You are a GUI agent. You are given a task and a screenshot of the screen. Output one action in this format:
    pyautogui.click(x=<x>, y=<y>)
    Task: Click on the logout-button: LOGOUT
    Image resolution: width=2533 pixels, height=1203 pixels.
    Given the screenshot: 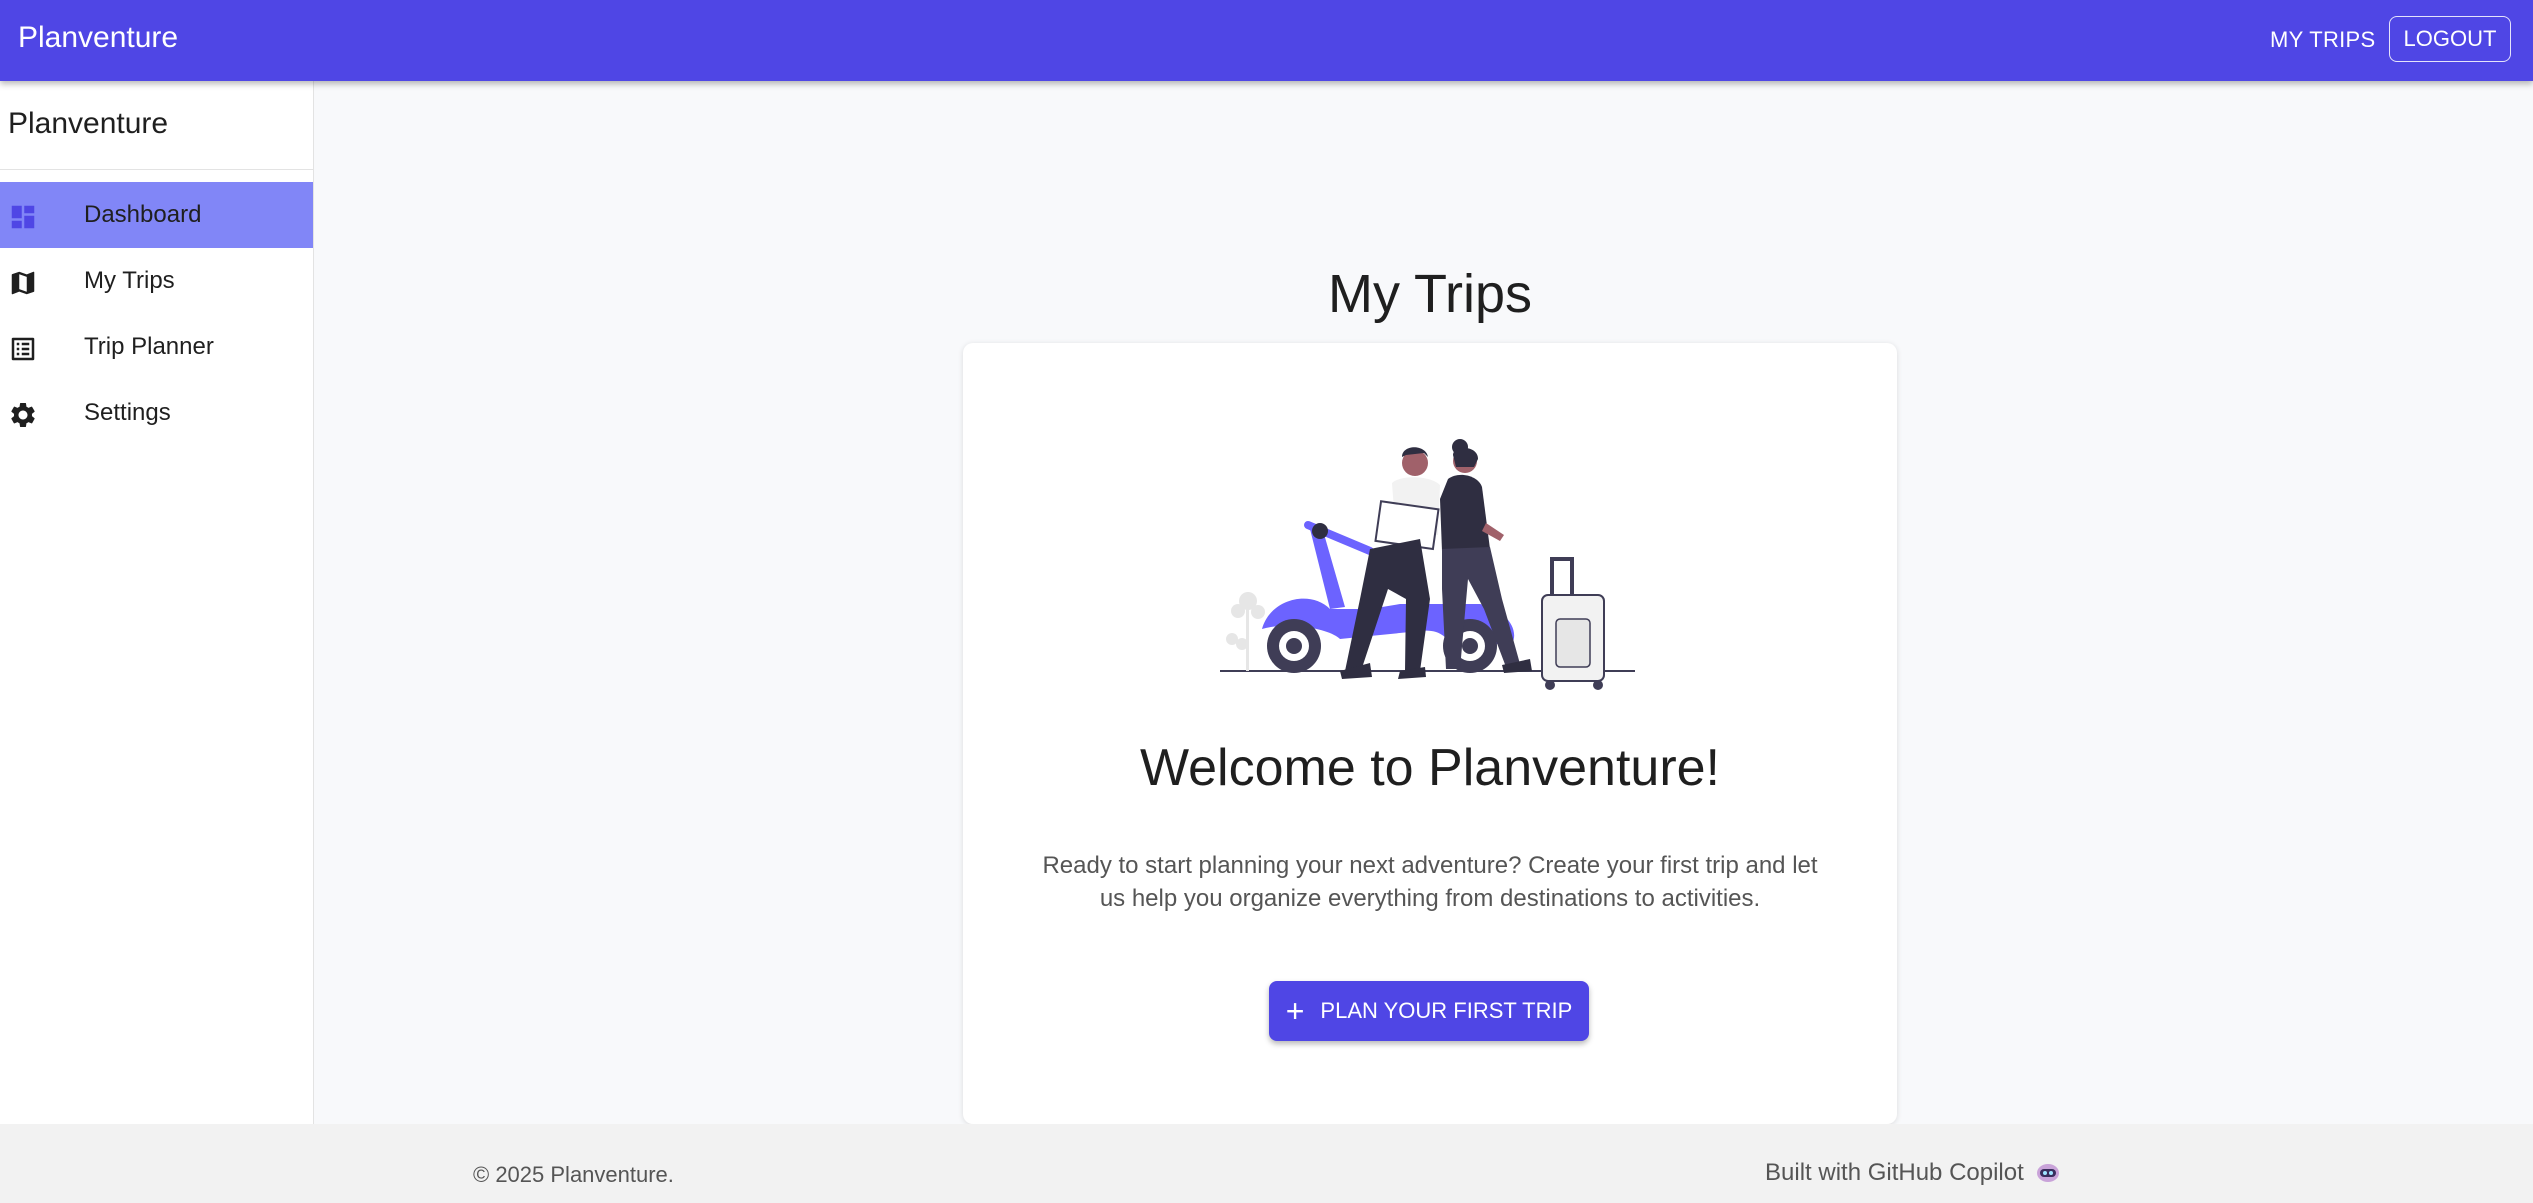 What is the action you would take?
    pyautogui.click(x=2450, y=39)
    